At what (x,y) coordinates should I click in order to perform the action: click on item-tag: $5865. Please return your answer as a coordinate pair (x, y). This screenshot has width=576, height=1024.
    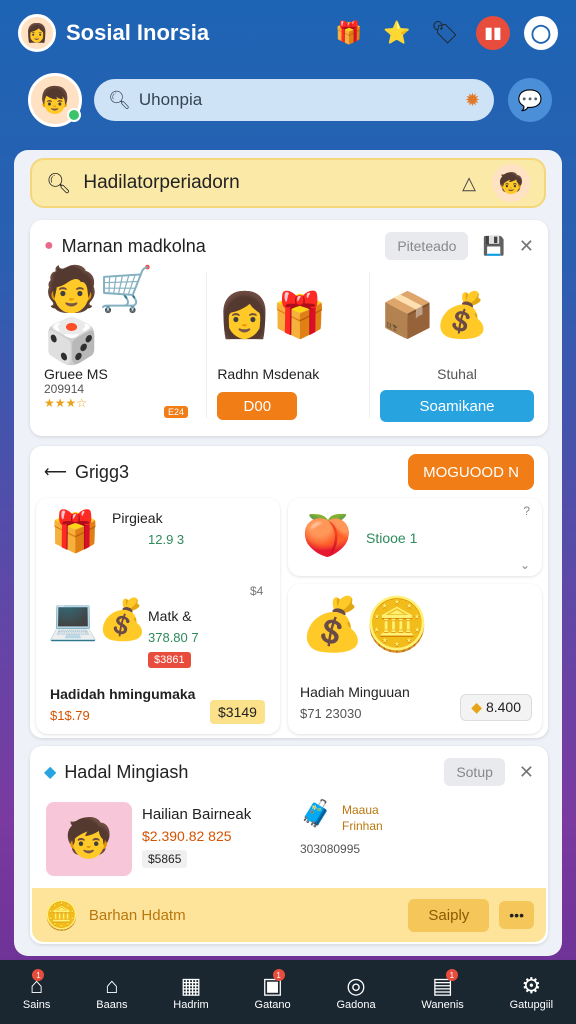
    Looking at the image, I should click on (165, 859).